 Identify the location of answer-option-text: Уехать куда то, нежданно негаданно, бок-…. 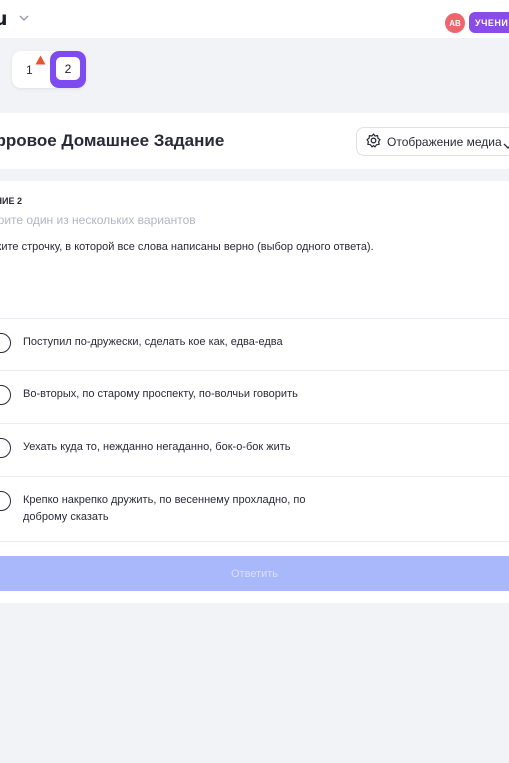
(157, 447).